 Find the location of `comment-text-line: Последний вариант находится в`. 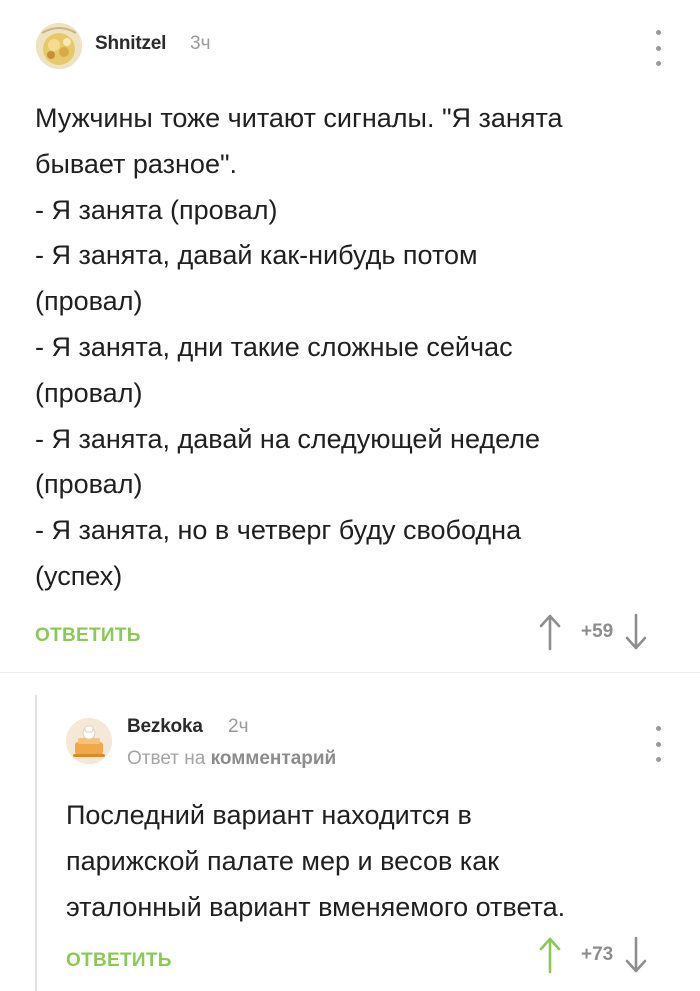

comment-text-line: Последний вариант находится в is located at coordinates (269, 815).